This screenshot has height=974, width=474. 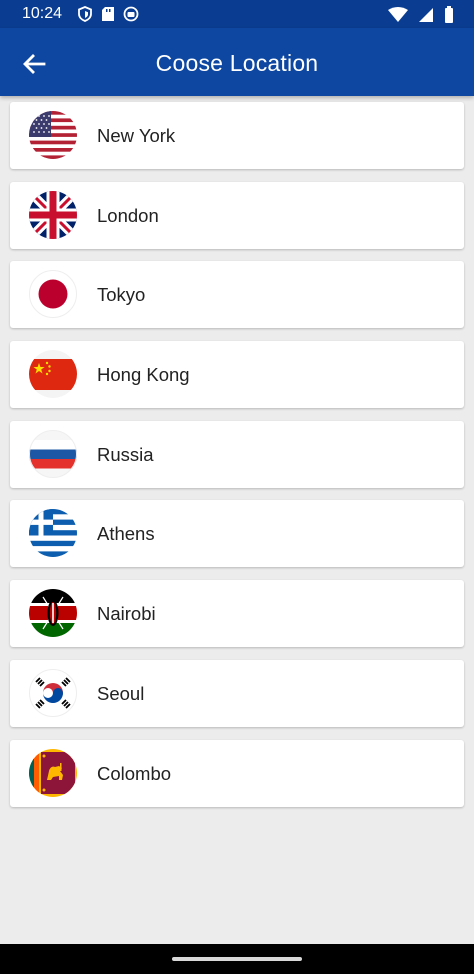 What do you see at coordinates (125, 454) in the screenshot?
I see `location-name: Russia` at bounding box center [125, 454].